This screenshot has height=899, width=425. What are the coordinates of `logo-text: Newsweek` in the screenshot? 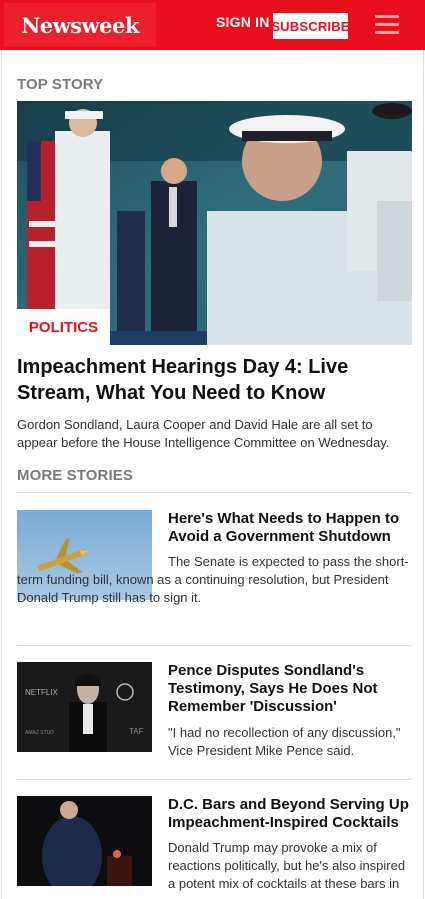 It's located at (80, 25).